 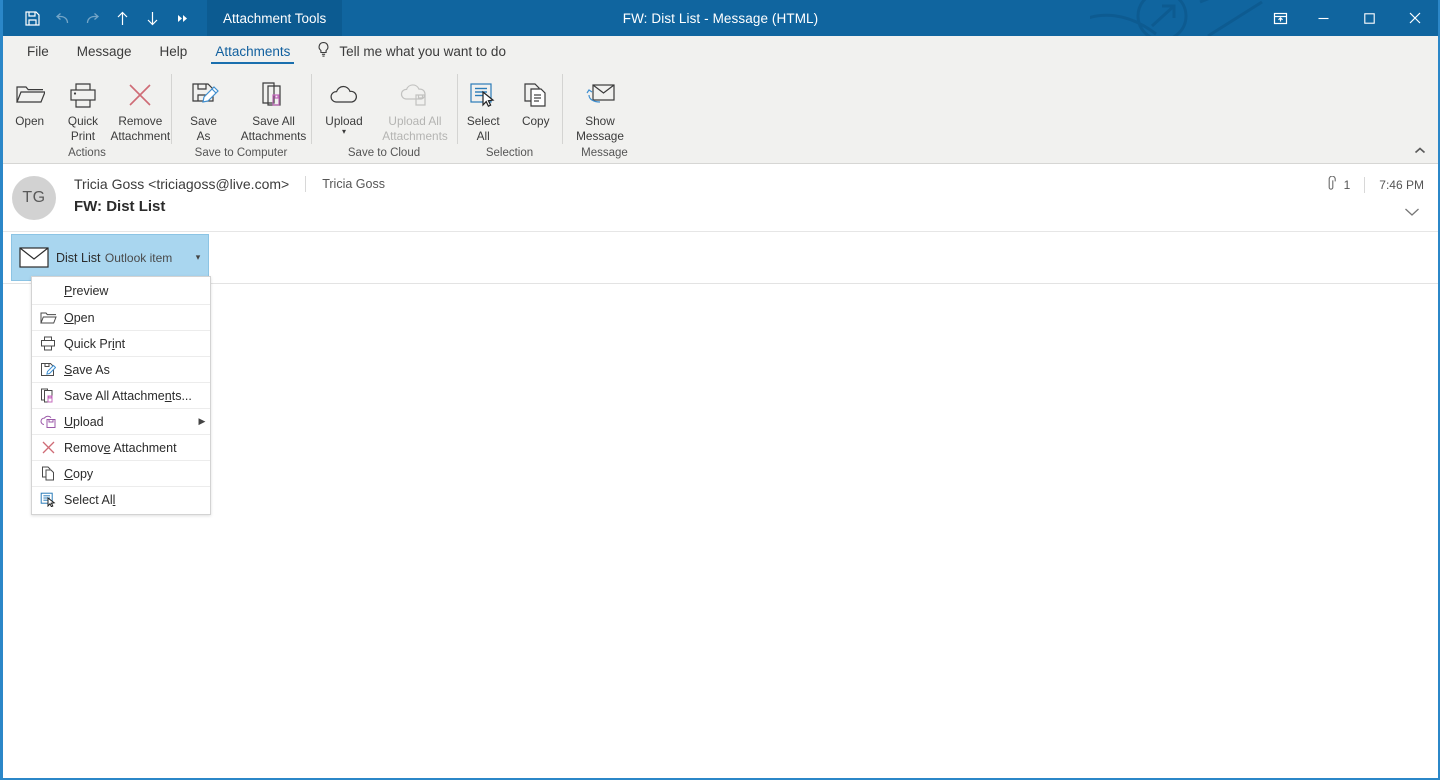 I want to click on ribbon-button-open-label: Open, so click(x=30, y=121).